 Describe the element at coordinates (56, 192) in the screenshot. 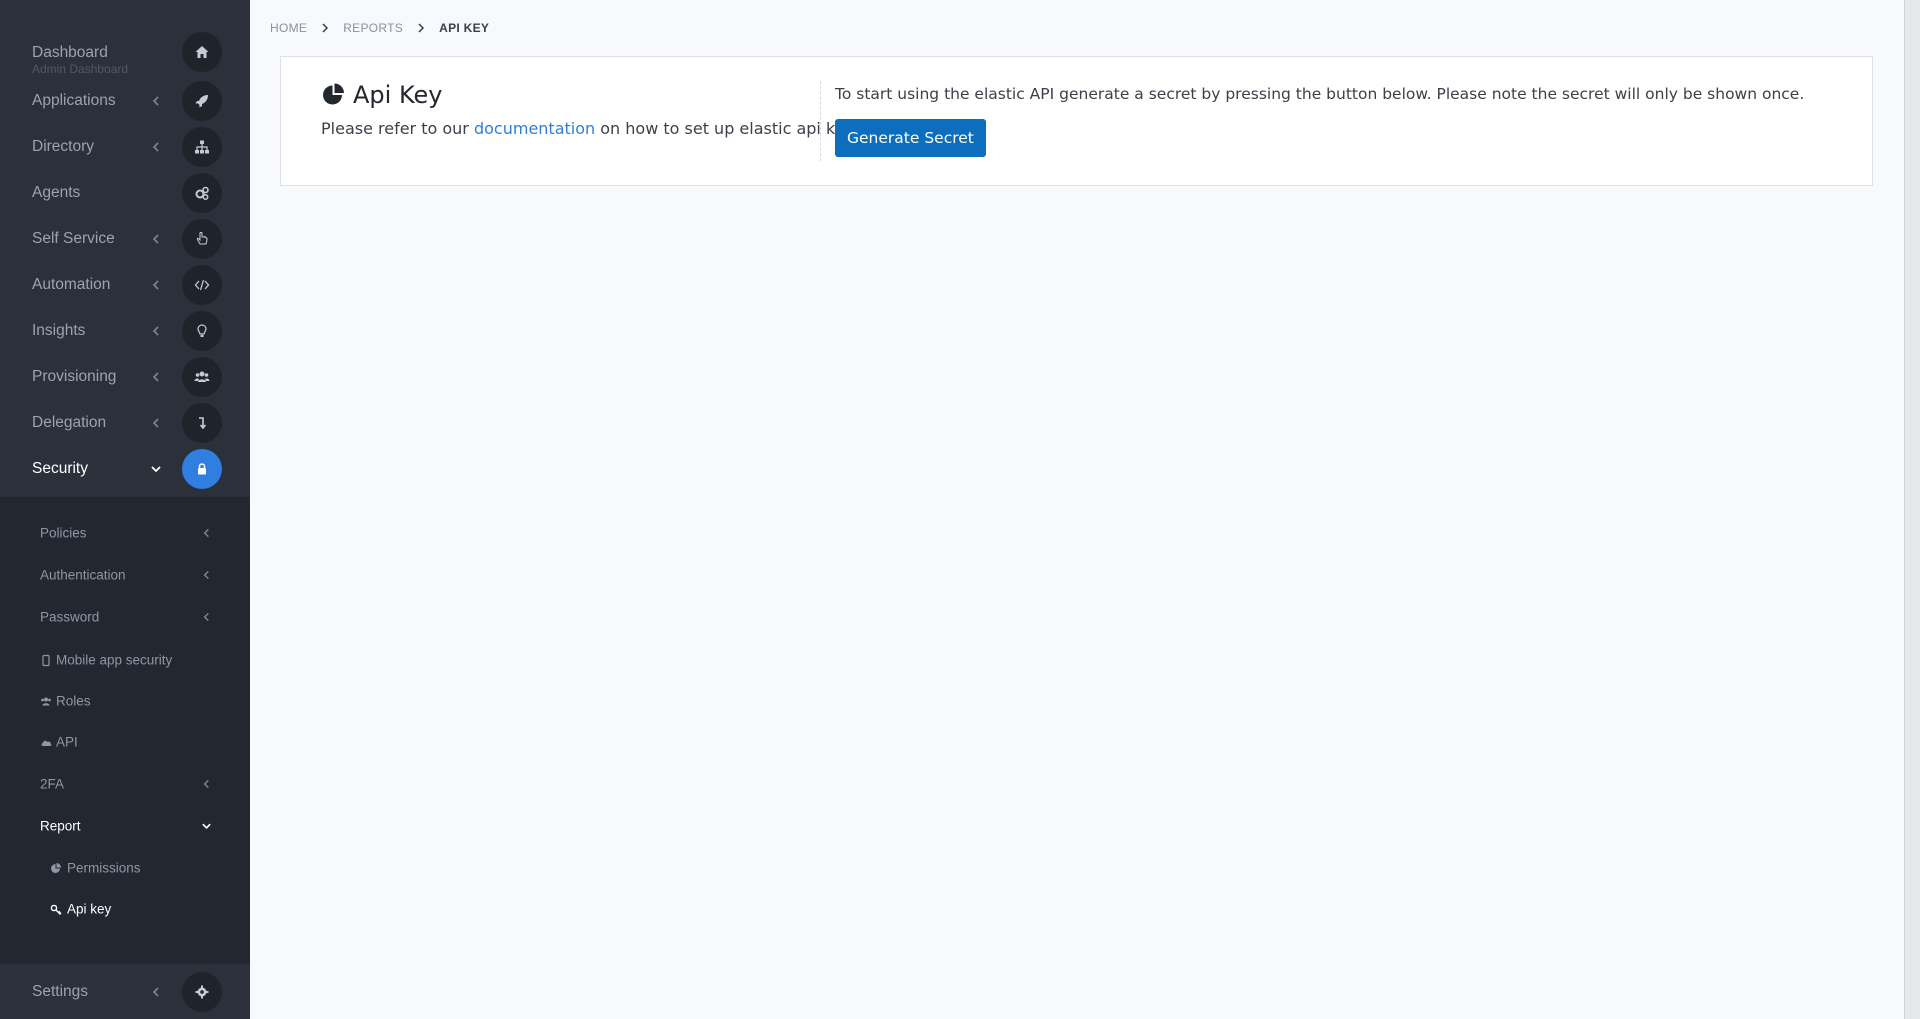

I see `sidebar-item-label: Agents` at that location.